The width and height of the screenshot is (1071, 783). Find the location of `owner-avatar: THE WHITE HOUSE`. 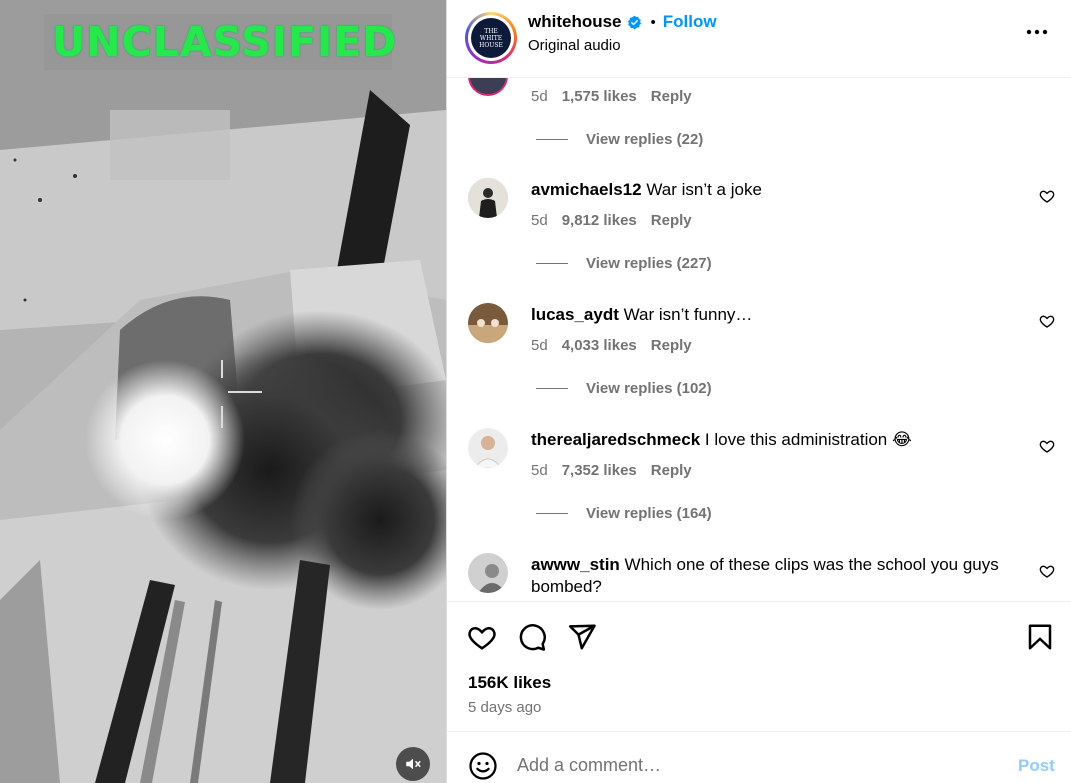

owner-avatar: THE WHITE HOUSE is located at coordinates (491, 38).